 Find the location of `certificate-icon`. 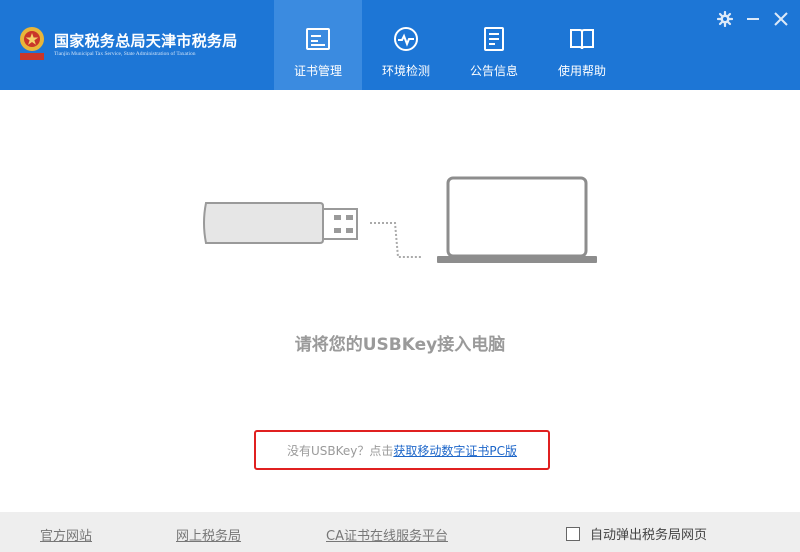

certificate-icon is located at coordinates (318, 39).